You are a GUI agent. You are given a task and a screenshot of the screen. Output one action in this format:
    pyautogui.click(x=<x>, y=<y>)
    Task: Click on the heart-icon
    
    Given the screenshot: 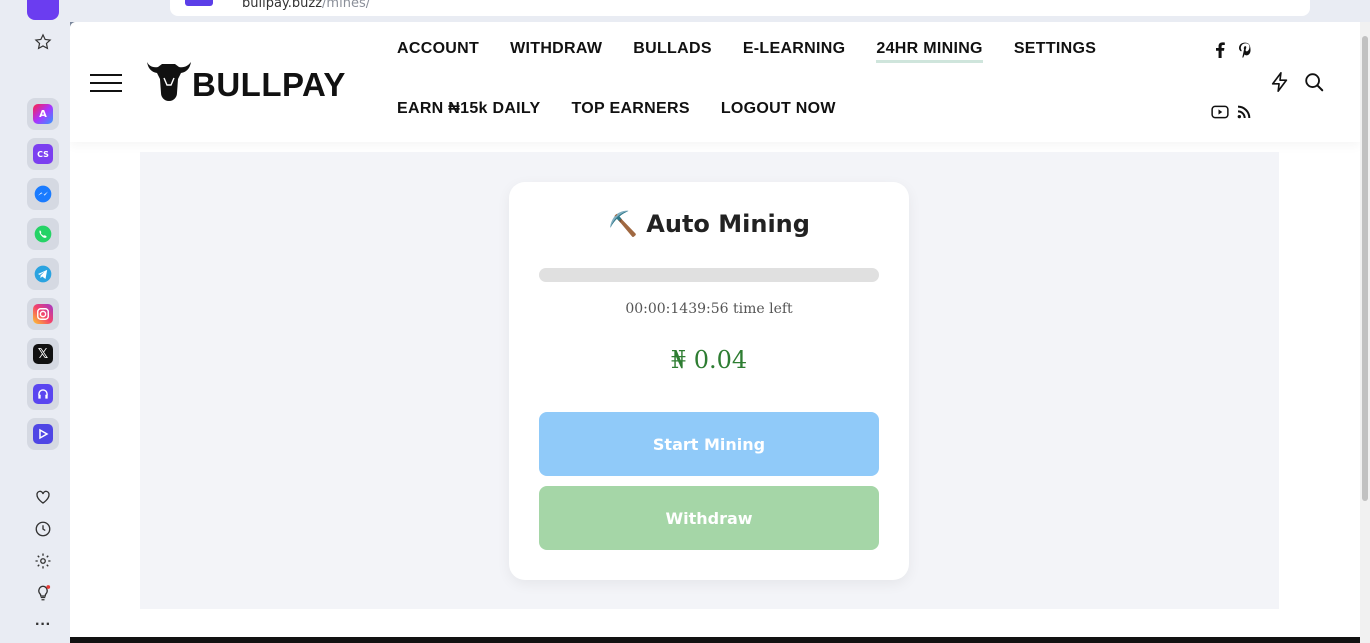 What is the action you would take?
    pyautogui.click(x=43, y=497)
    